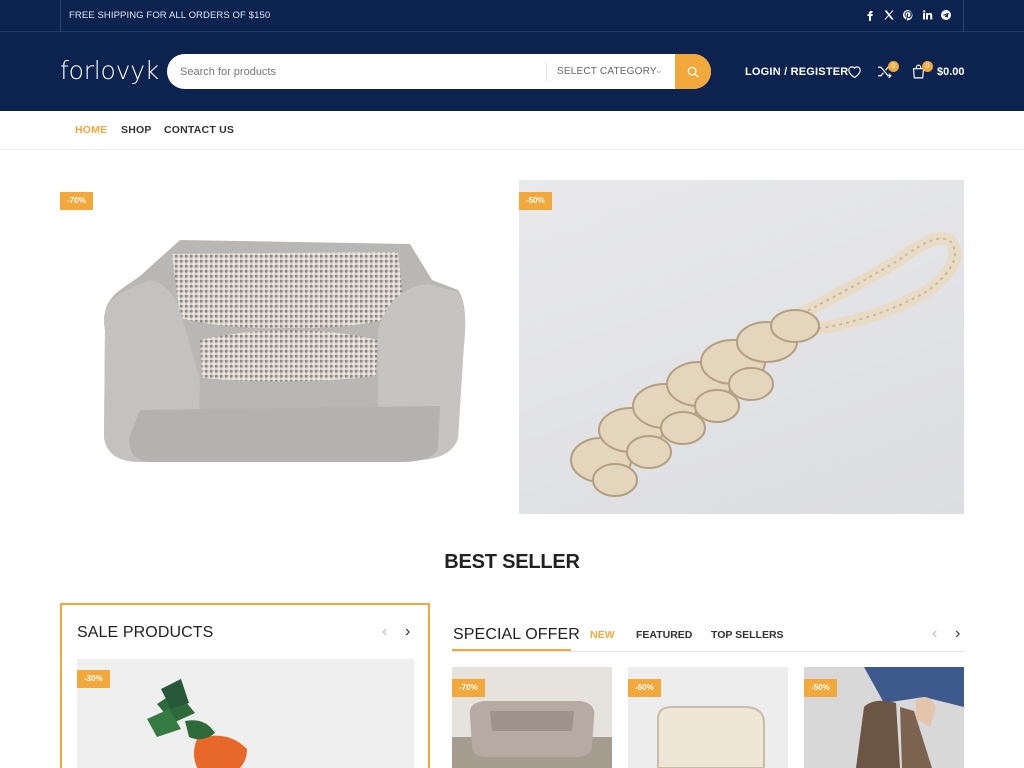 Image resolution: width=1024 pixels, height=768 pixels. Describe the element at coordinates (197, 723) in the screenshot. I see `carrot-toy-image` at that location.